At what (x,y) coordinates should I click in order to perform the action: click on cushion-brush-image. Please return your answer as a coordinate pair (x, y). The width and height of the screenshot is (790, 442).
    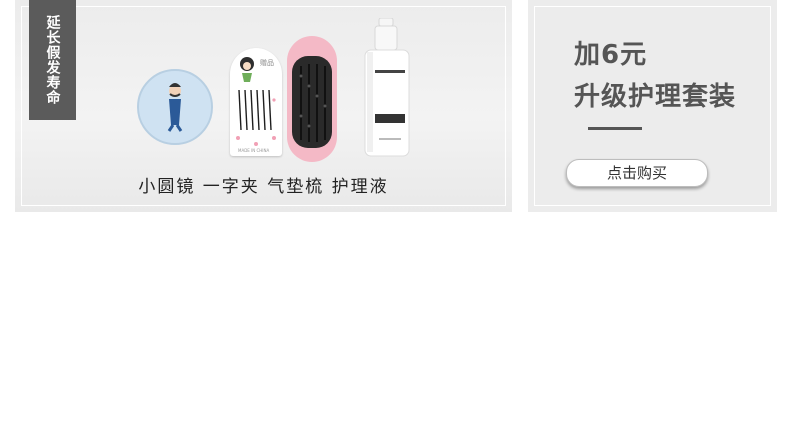
    Looking at the image, I should click on (312, 99).